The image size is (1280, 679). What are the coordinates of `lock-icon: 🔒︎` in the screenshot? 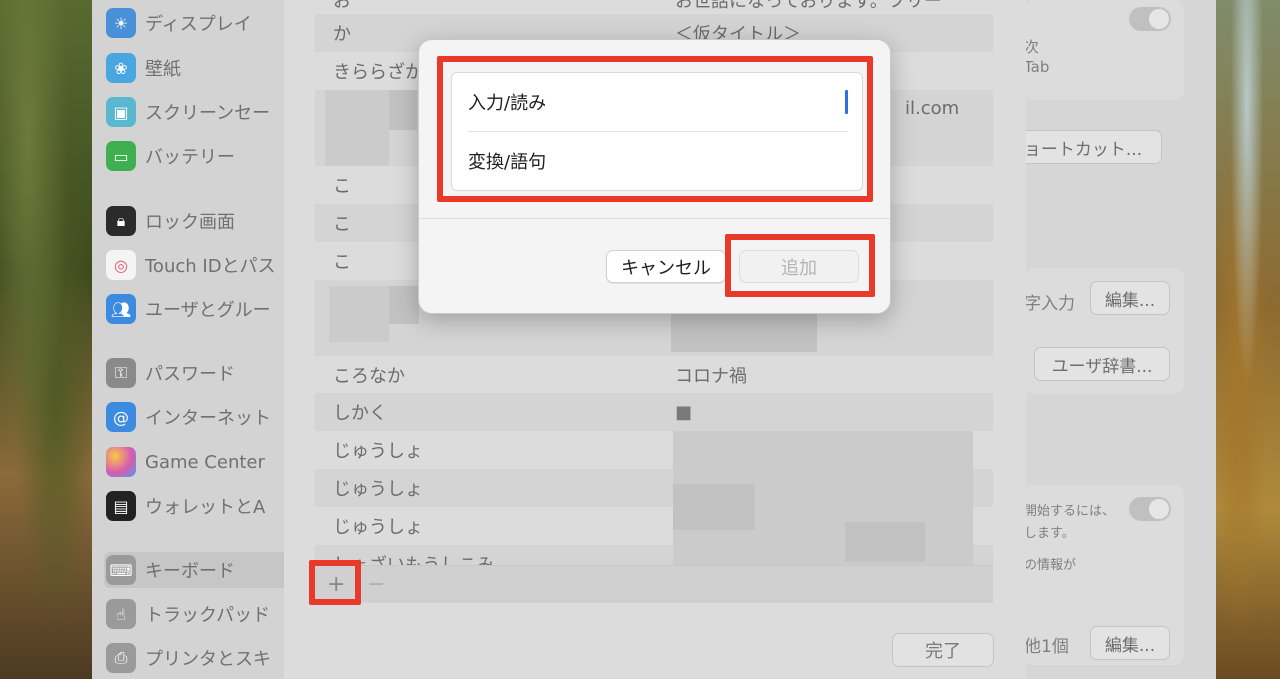 It's located at (121, 221).